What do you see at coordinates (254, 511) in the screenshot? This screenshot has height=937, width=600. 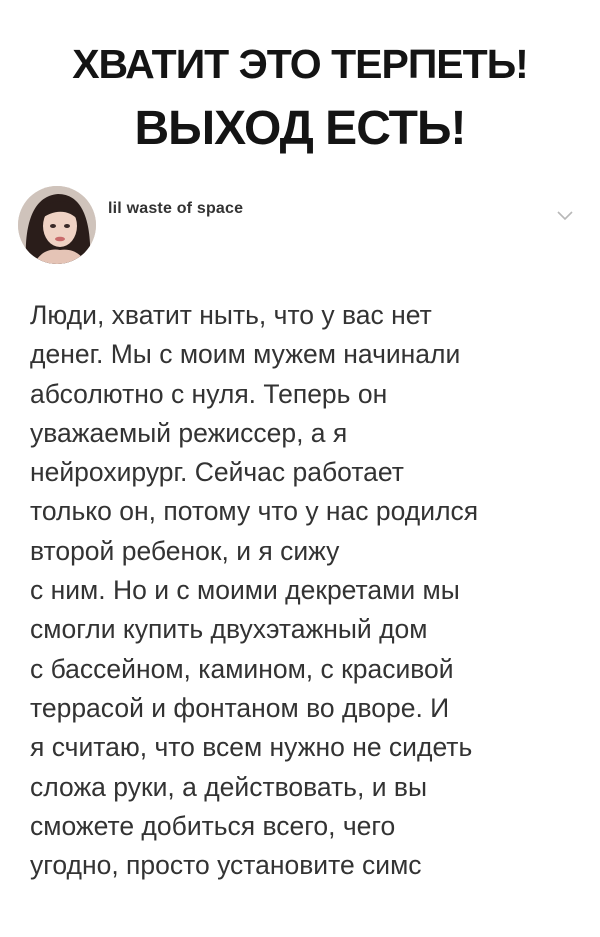 I see `post-text-line: только он, потому что у нас родился` at bounding box center [254, 511].